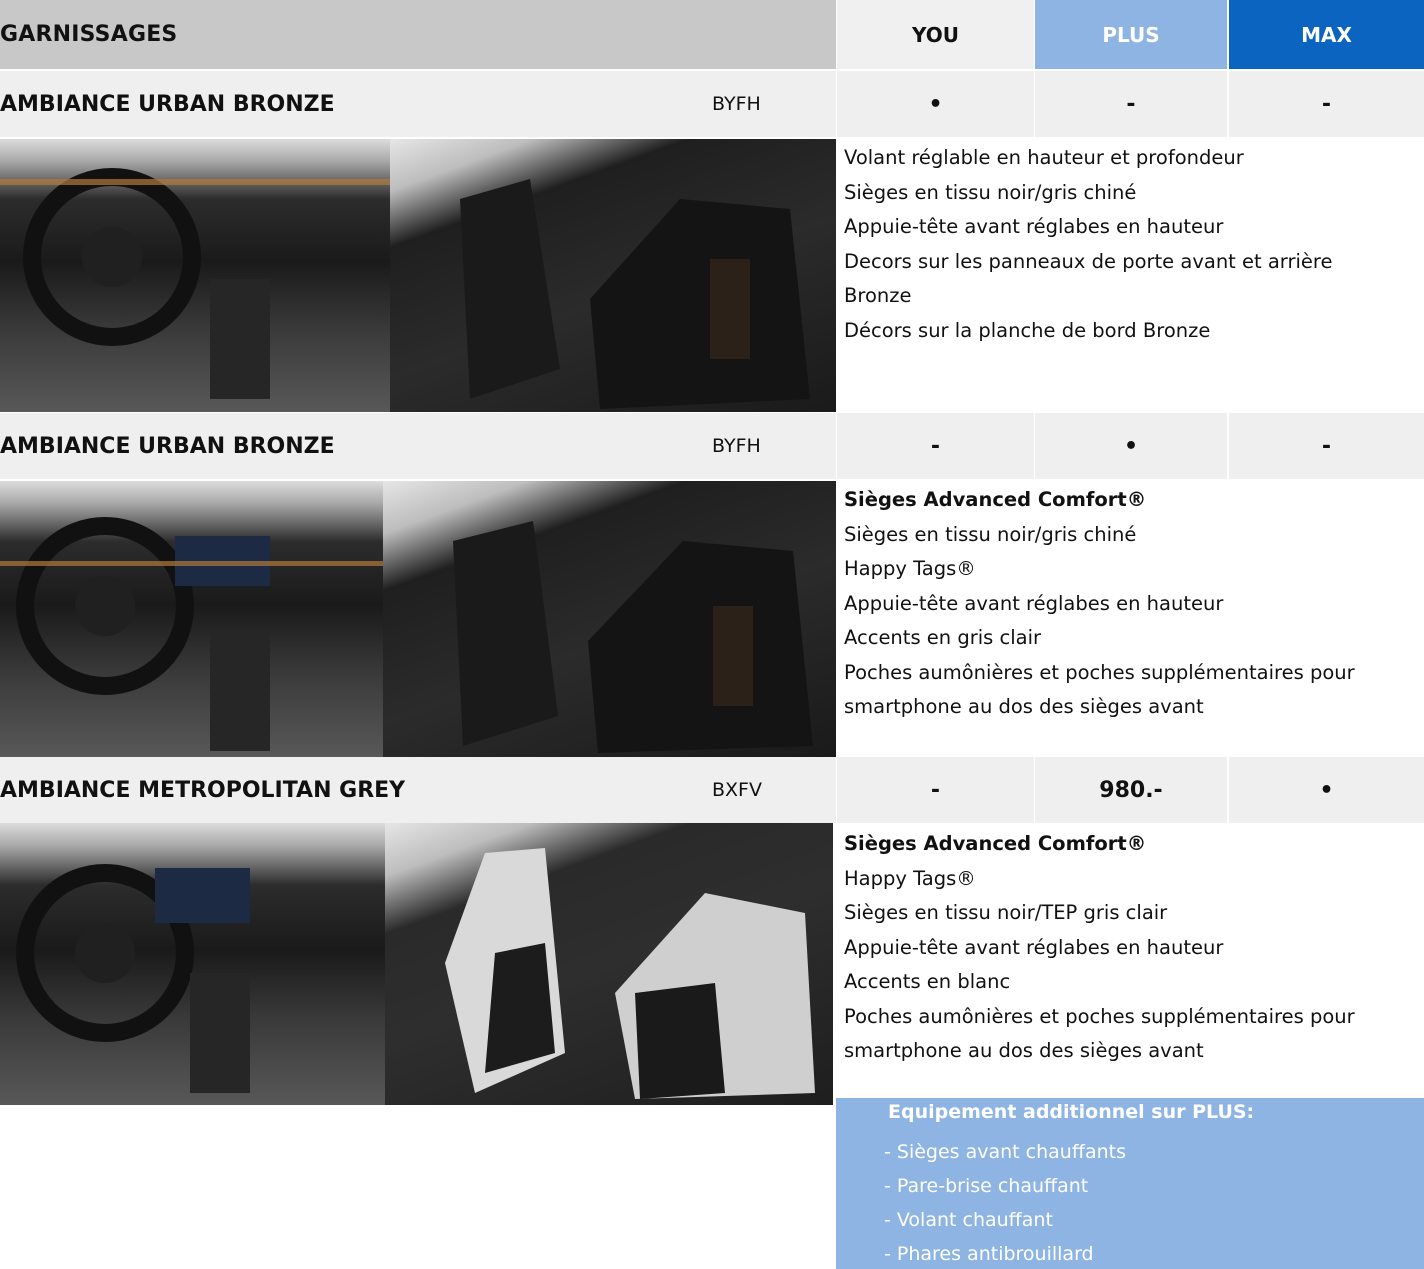  Describe the element at coordinates (418, 790) in the screenshot. I see `table-row: AMBIANCE METROPOLITAN GREY BXFV` at that location.